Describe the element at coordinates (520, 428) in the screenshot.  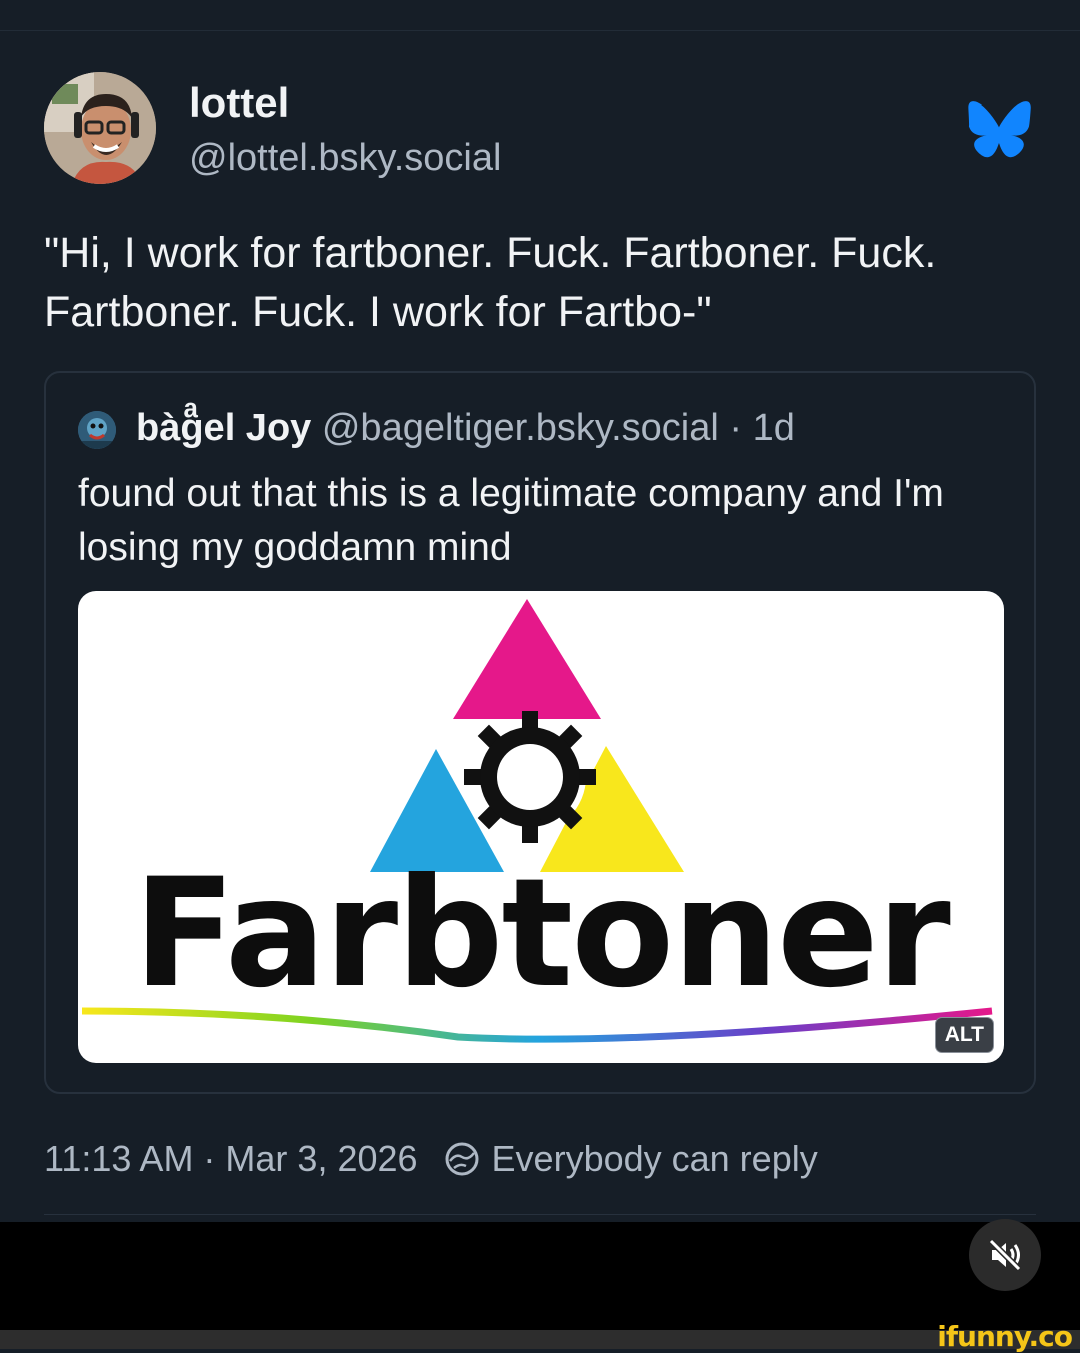
I see `quoted-author-handle: @bageltiger.bsky.social` at that location.